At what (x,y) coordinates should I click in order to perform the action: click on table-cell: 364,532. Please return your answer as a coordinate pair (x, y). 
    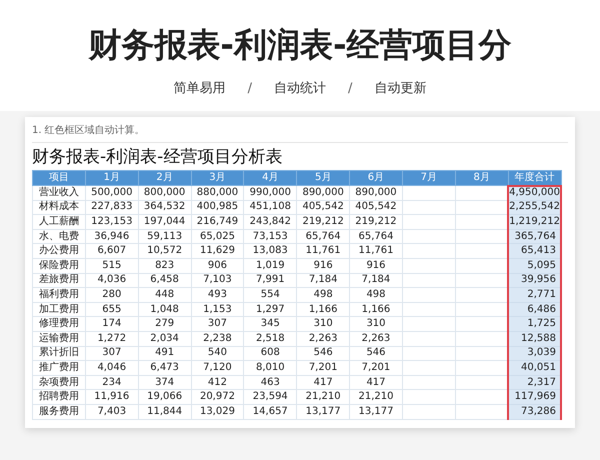
    Looking at the image, I should click on (165, 207).